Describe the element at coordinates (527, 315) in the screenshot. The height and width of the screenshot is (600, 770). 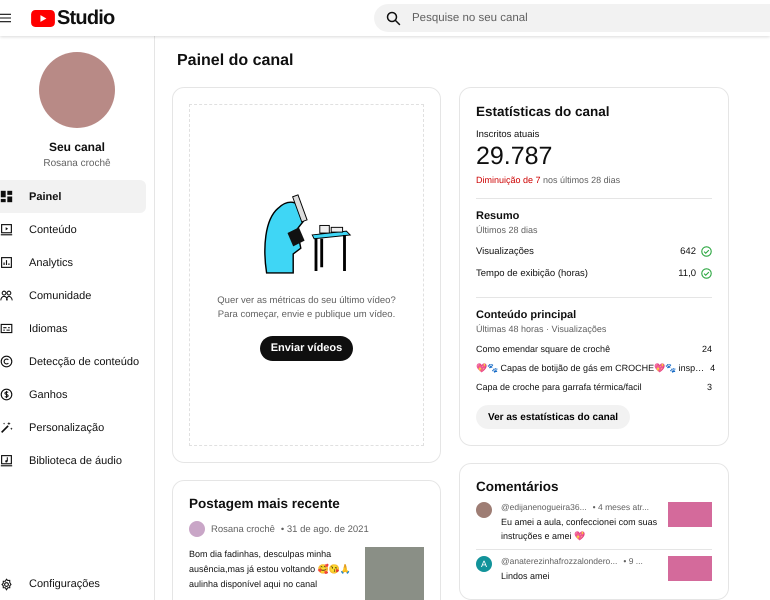
I see `section-title: Conteúdo principal` at that location.